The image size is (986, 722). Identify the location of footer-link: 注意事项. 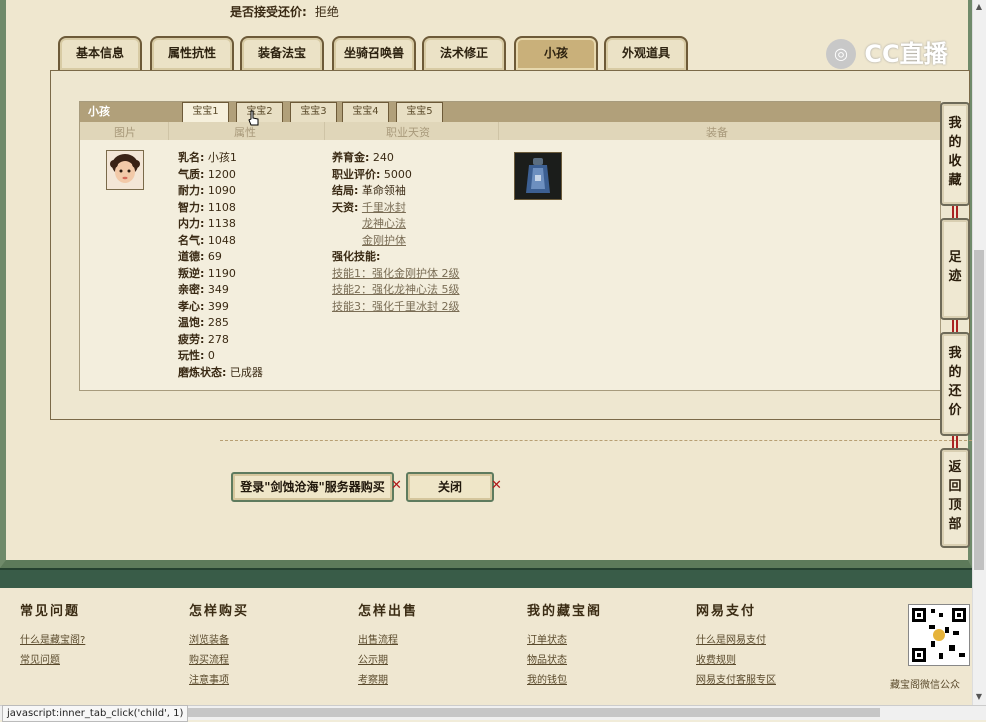
(219, 681).